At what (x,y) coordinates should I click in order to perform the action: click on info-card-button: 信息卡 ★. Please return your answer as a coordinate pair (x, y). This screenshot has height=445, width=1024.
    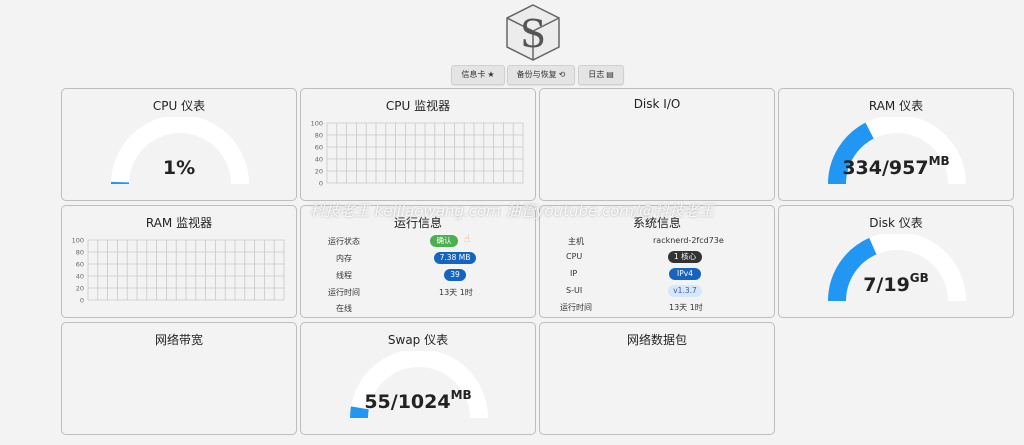
    Looking at the image, I should click on (478, 75).